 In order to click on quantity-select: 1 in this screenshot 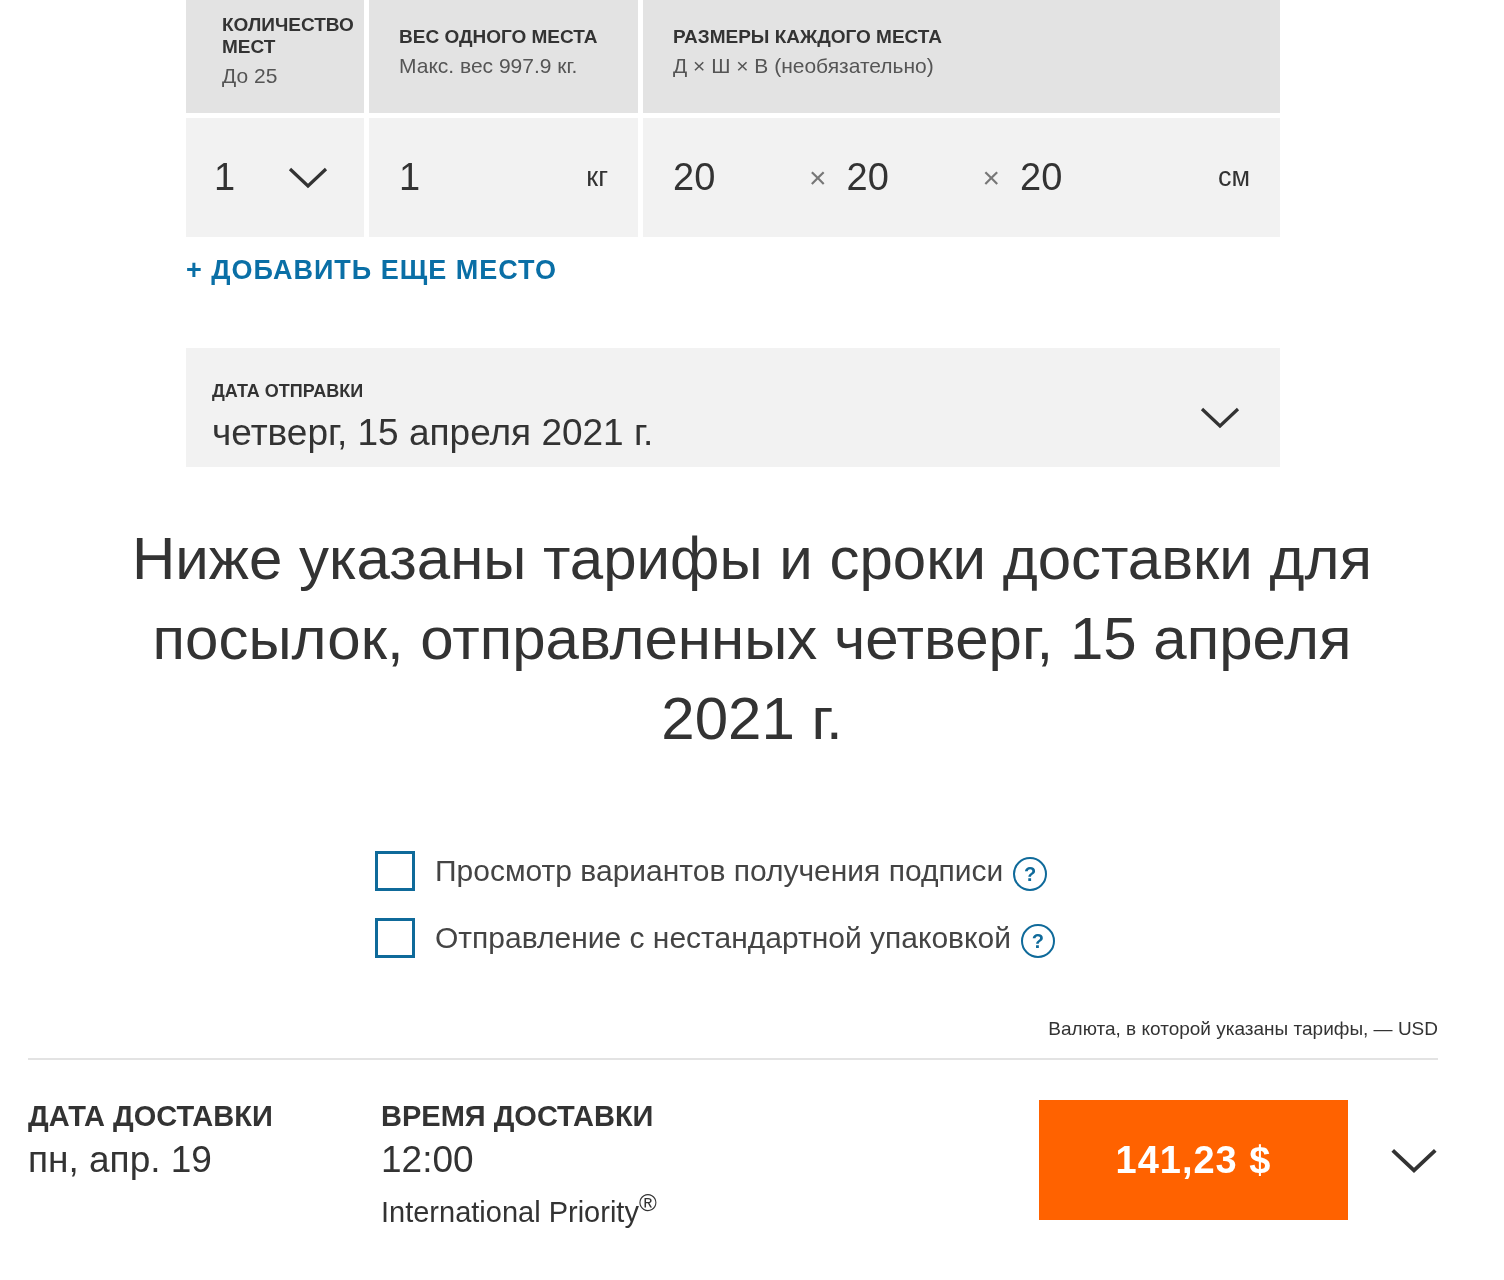, I will do `click(275, 177)`.